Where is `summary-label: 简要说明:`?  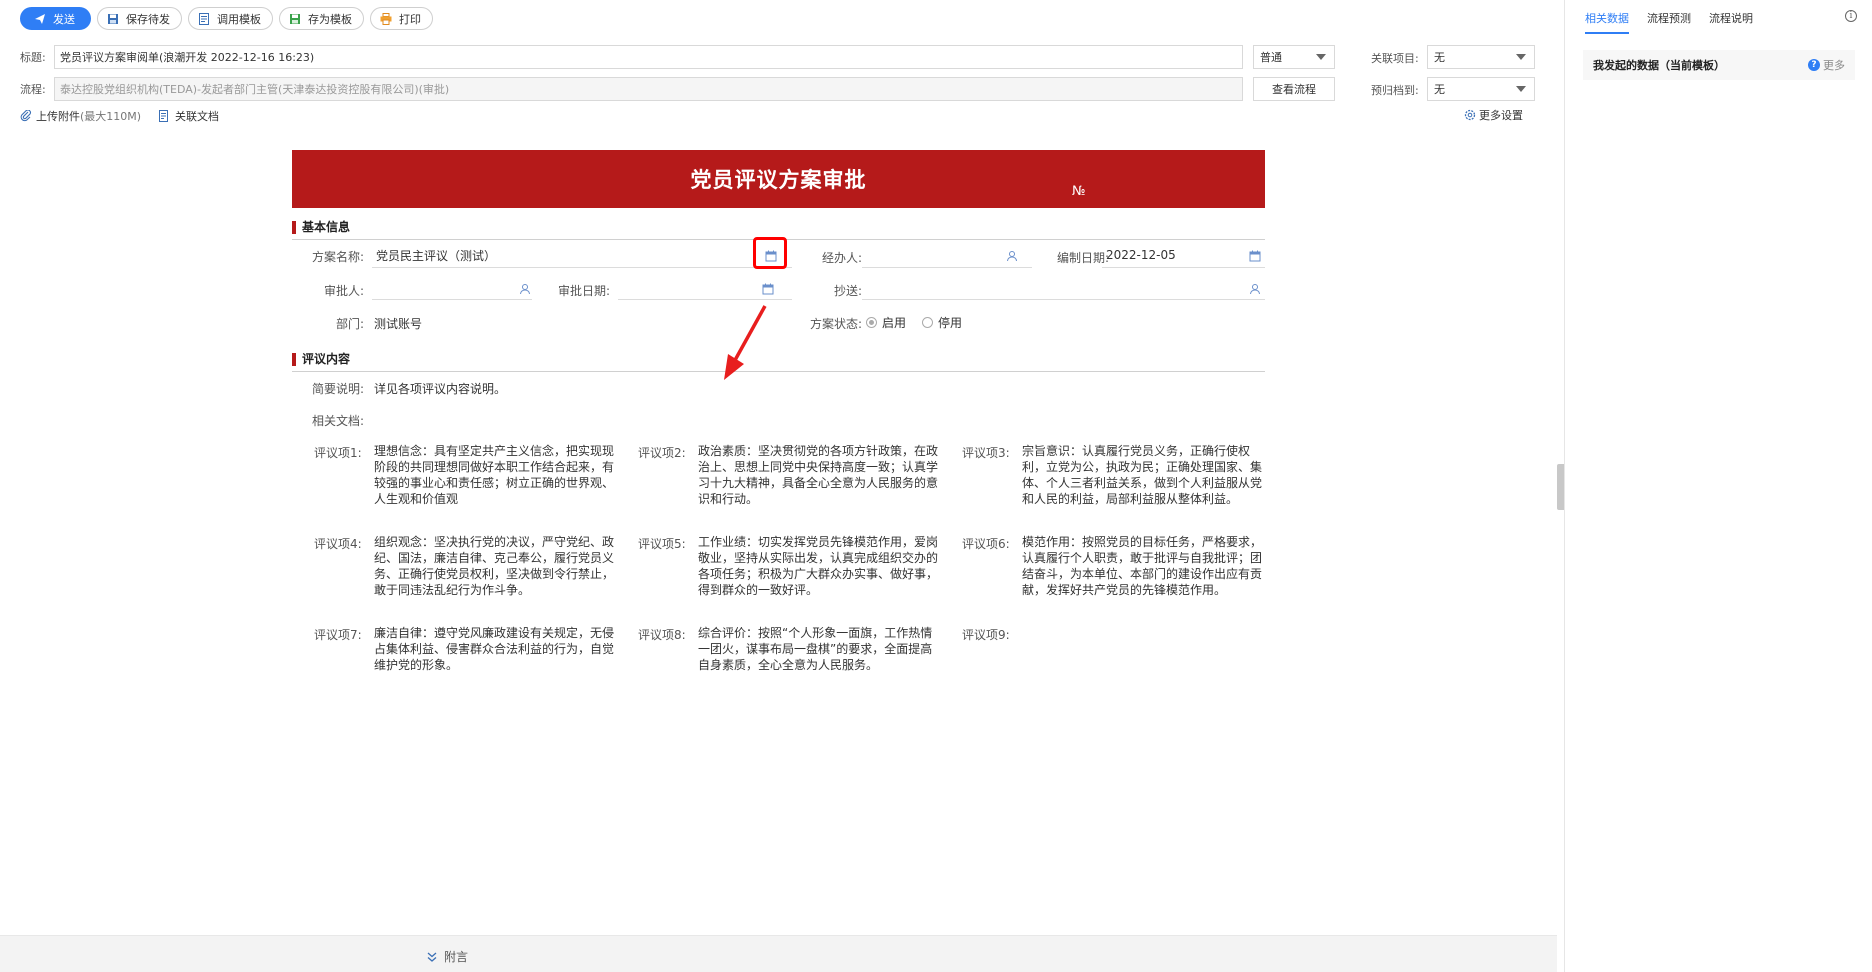
summary-label: 简要说明: is located at coordinates (337, 389).